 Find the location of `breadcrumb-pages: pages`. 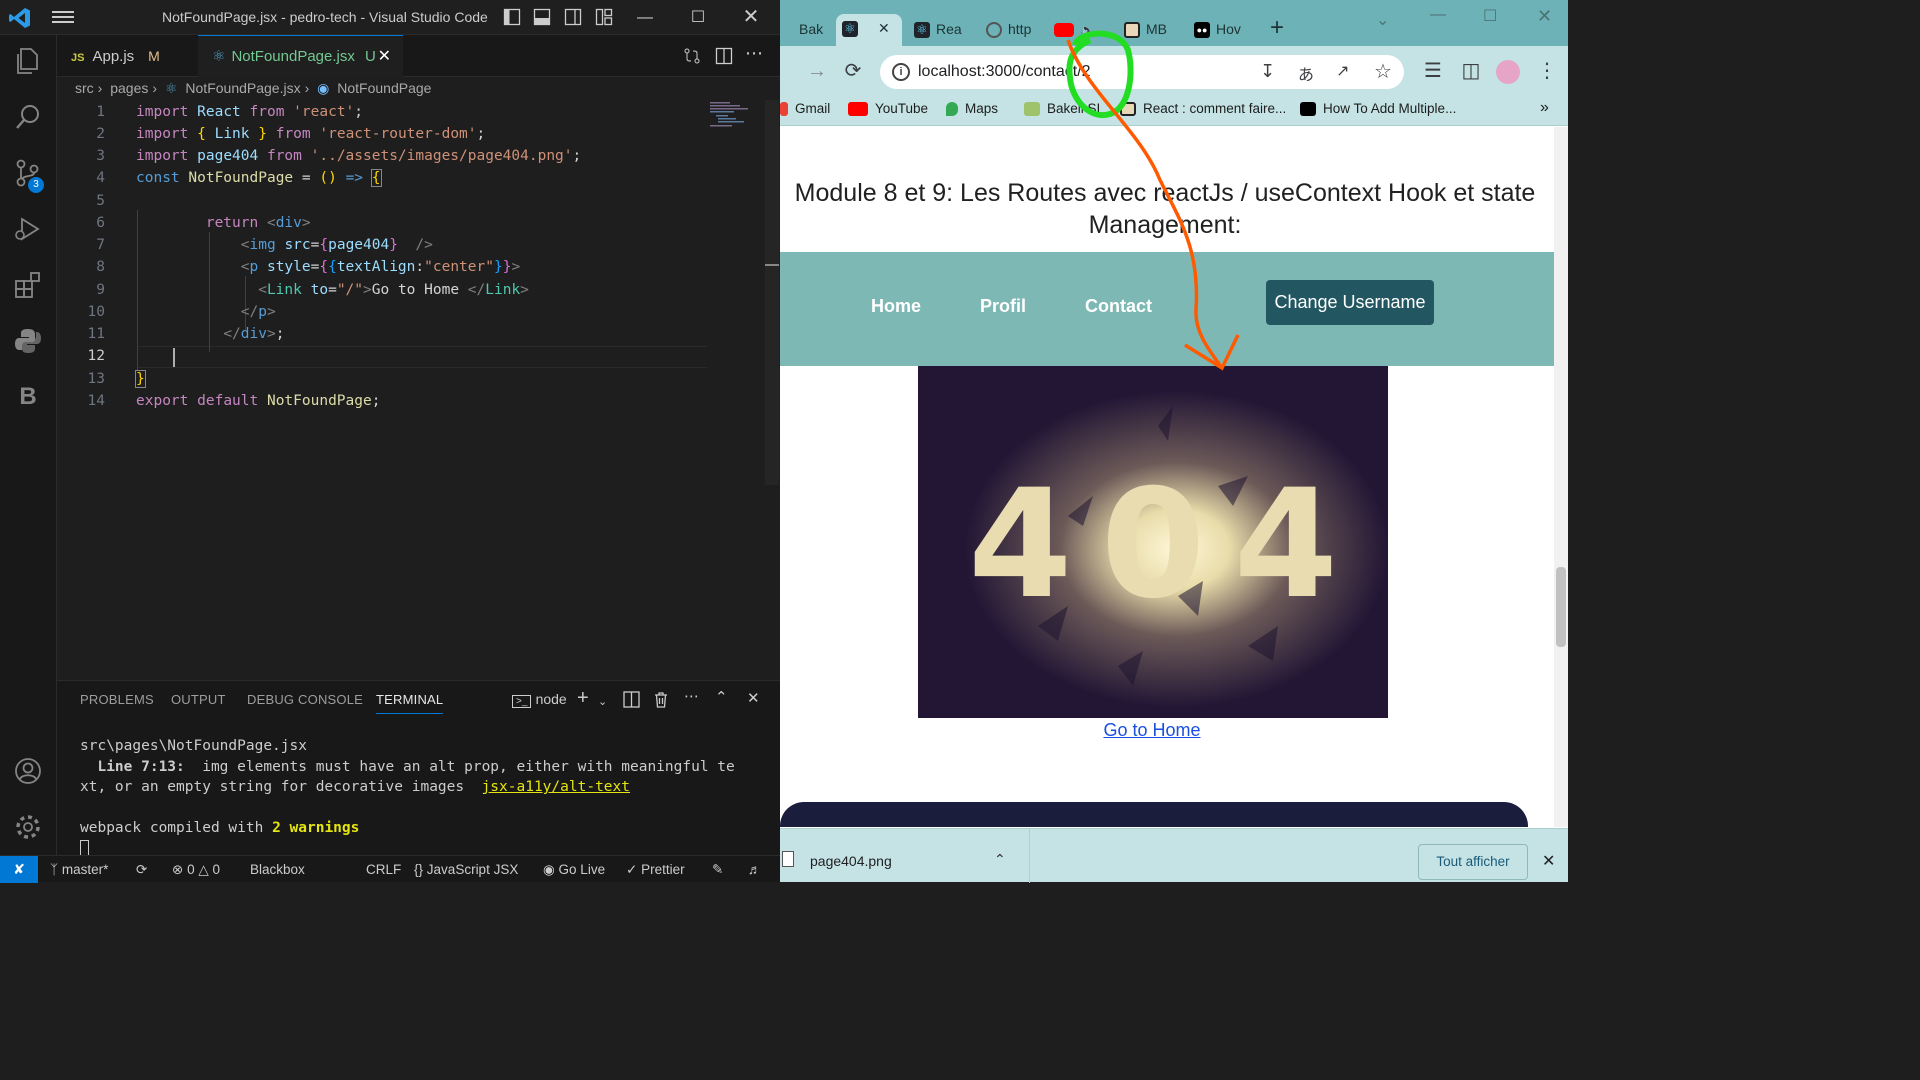

breadcrumb-pages: pages is located at coordinates (129, 88).